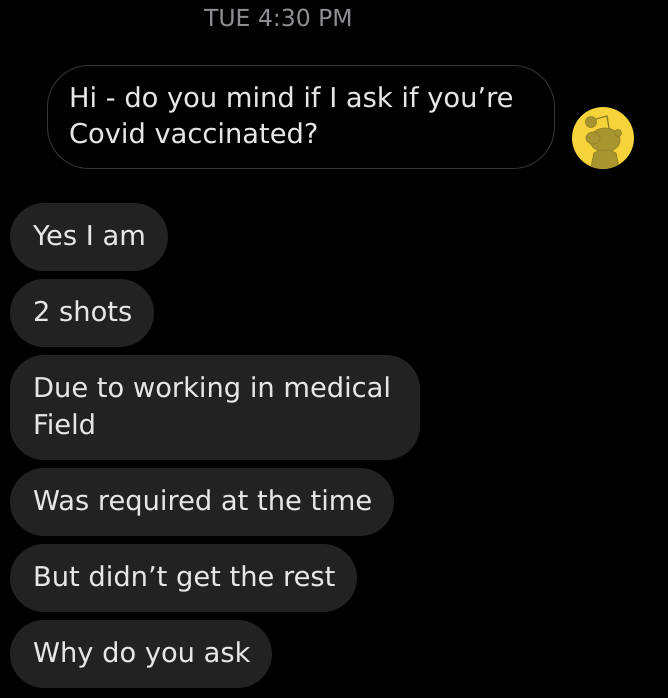 This screenshot has width=668, height=698. I want to click on received-message-bubble: 2 shots, so click(82, 313).